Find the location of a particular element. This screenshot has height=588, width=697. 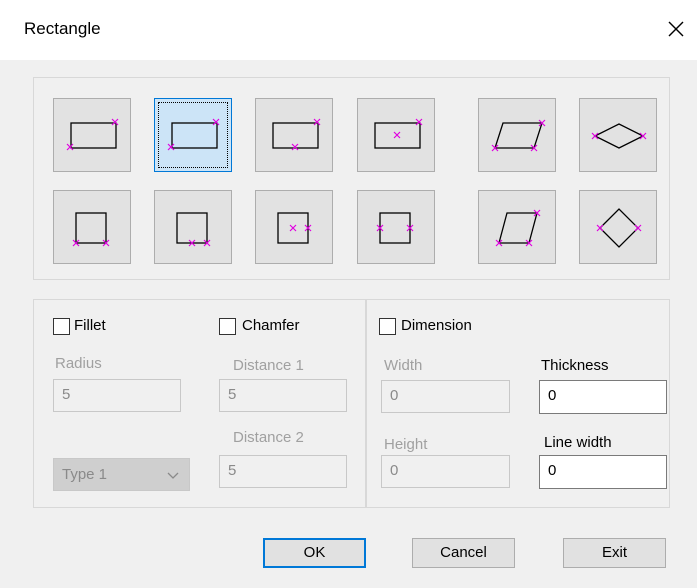

fillet-type-select: Type 1 is located at coordinates (121, 474).